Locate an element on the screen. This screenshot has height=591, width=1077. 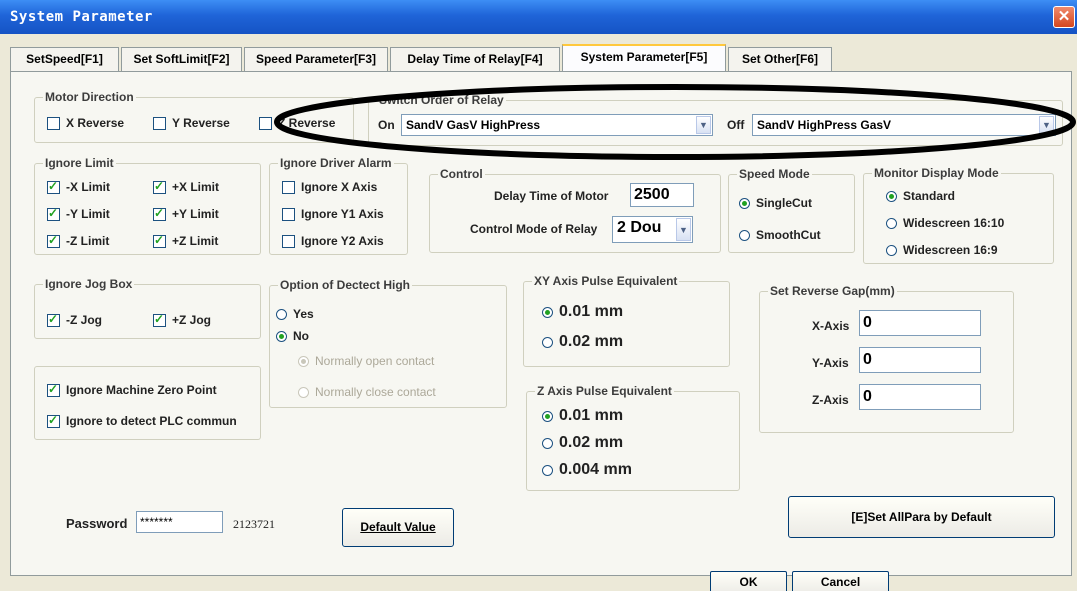
ignore-limit-title: Ignore Limit is located at coordinates (79, 163).